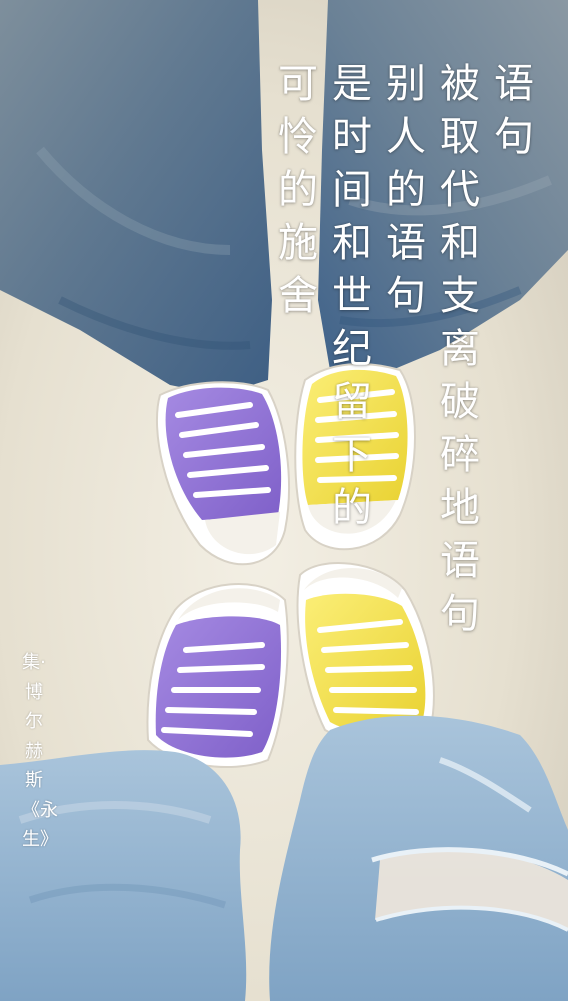  I want to click on attribution-text: 集·博尔赫斯《永生》, so click(40, 751).